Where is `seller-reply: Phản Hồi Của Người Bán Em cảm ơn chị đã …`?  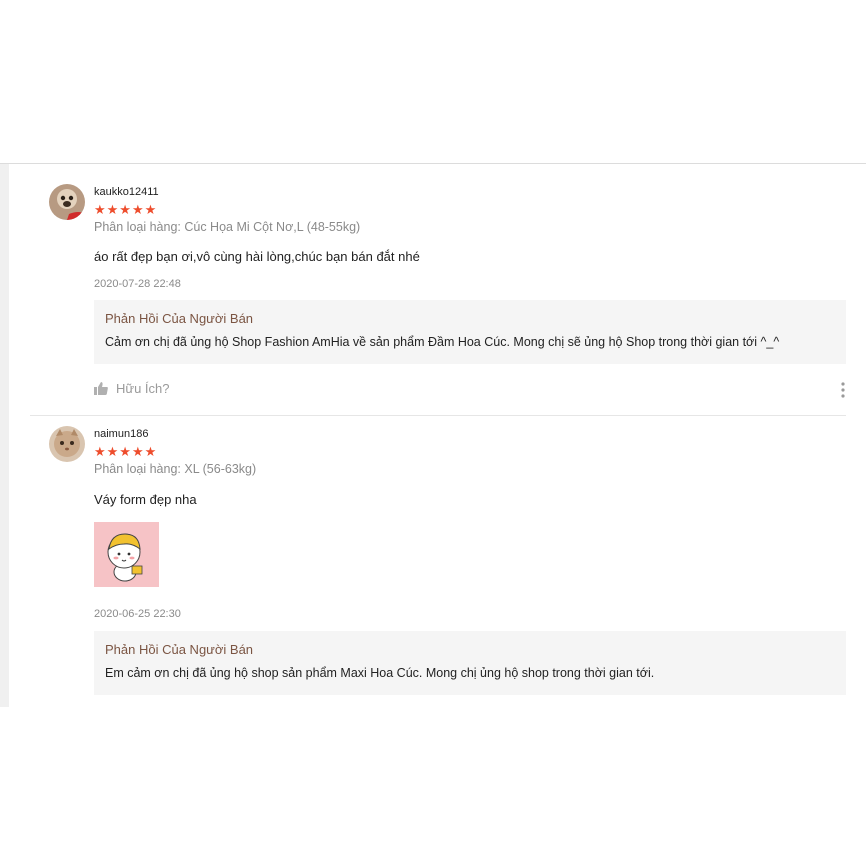
seller-reply: Phản Hồi Của Người Bán Em cảm ơn chị đã … is located at coordinates (470, 663).